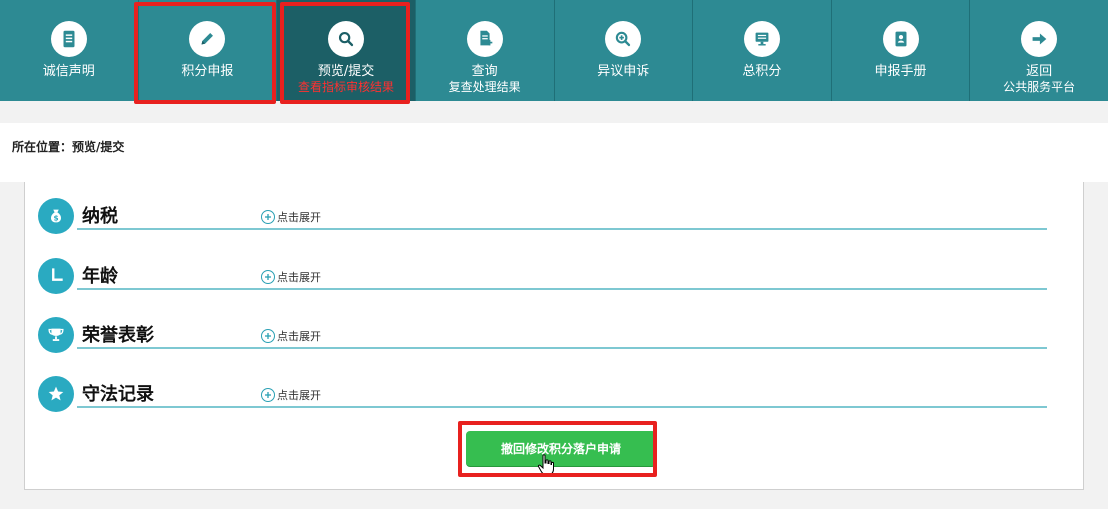  Describe the element at coordinates (98, 147) in the screenshot. I see `breadcrumb-current: 预览/提交` at that location.